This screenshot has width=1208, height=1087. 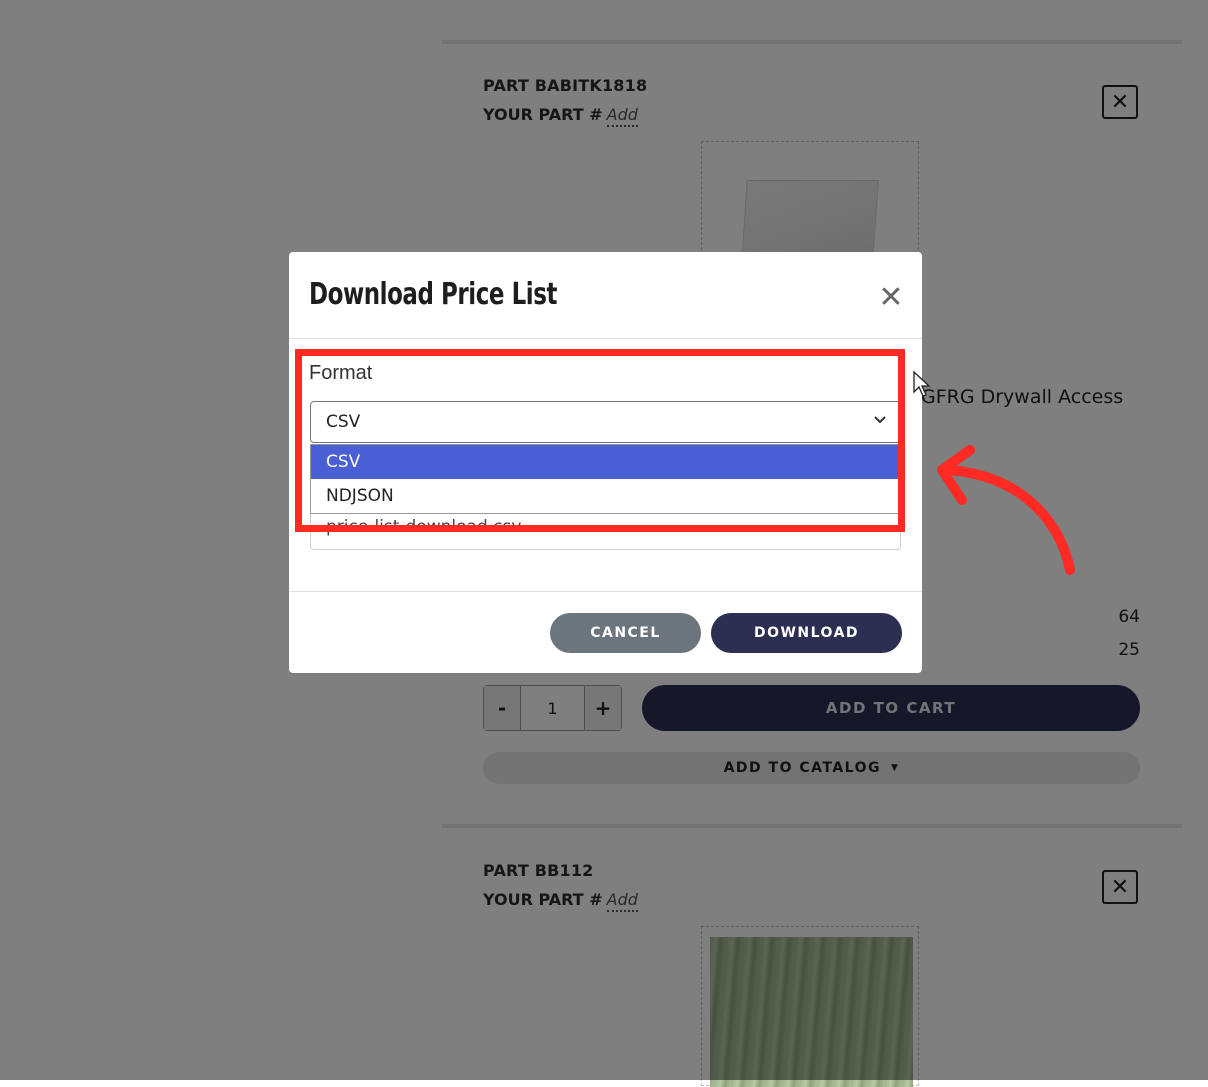 I want to click on dialog-header-divider, so click(x=605, y=338).